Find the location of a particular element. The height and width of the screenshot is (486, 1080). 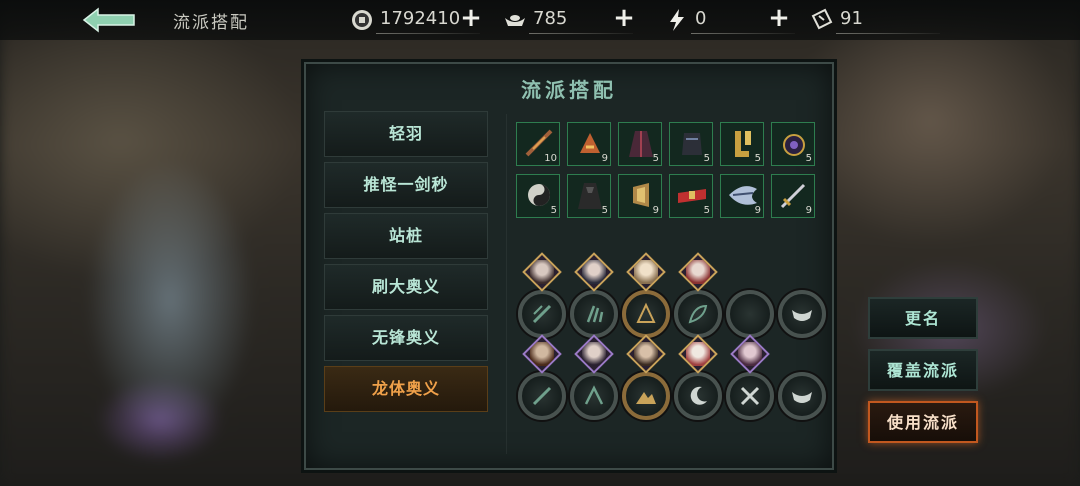

lightning-icon is located at coordinates (677, 20).